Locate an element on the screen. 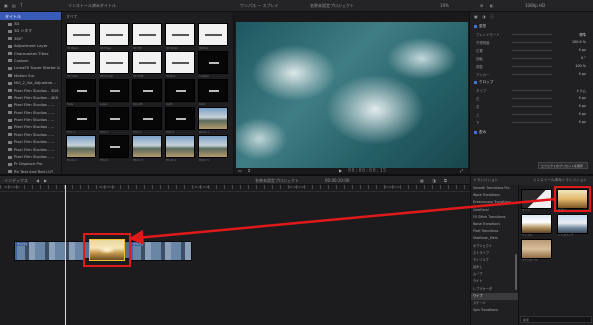  inspector-row-value: トリム is located at coordinates (581, 90).